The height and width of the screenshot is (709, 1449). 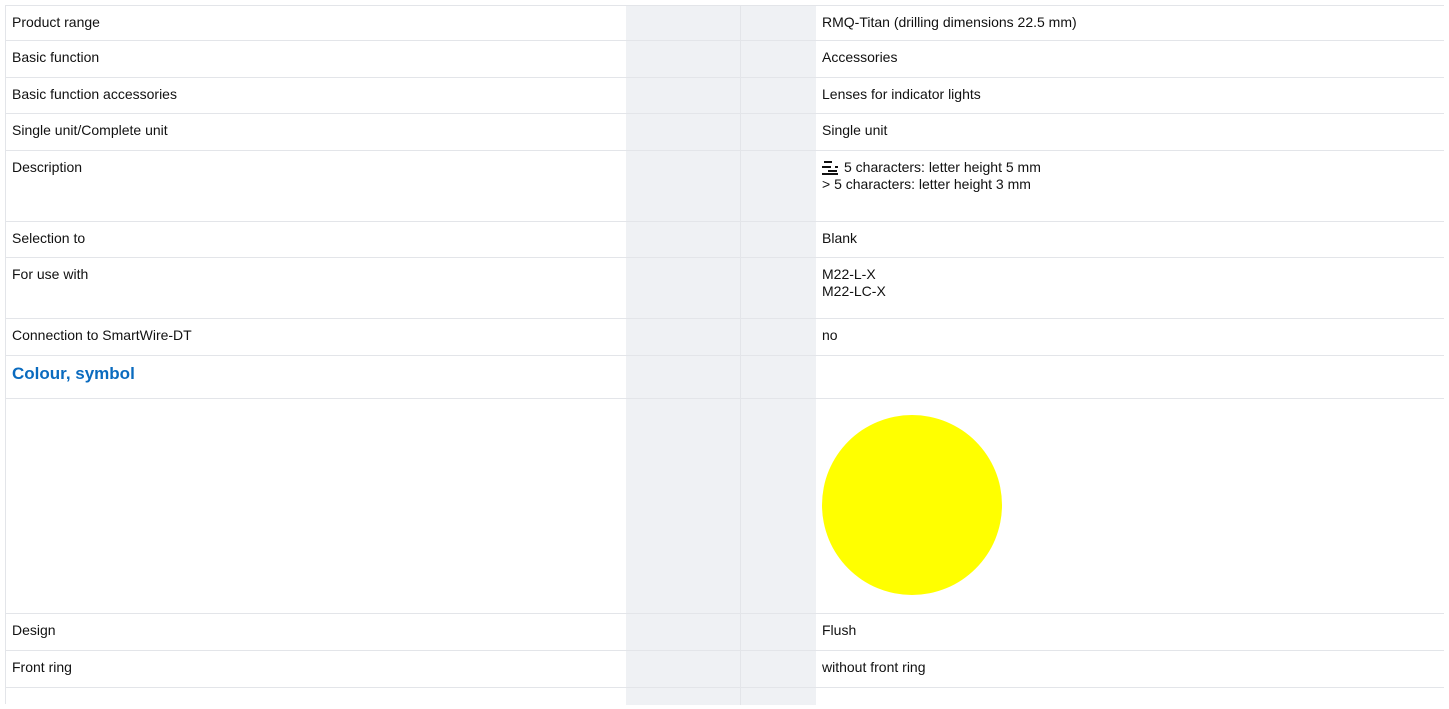 I want to click on spec-label-text: Single unit/Complete unit, so click(x=90, y=130).